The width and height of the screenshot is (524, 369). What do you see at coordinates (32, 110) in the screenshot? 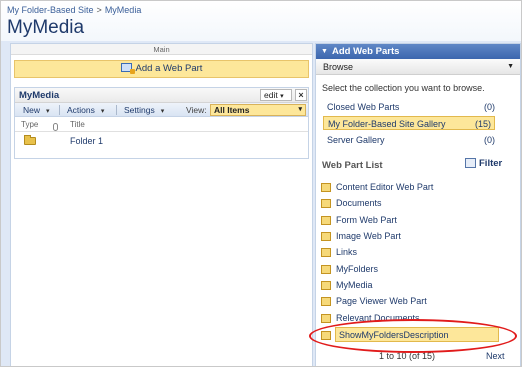
I see `new-label: New` at bounding box center [32, 110].